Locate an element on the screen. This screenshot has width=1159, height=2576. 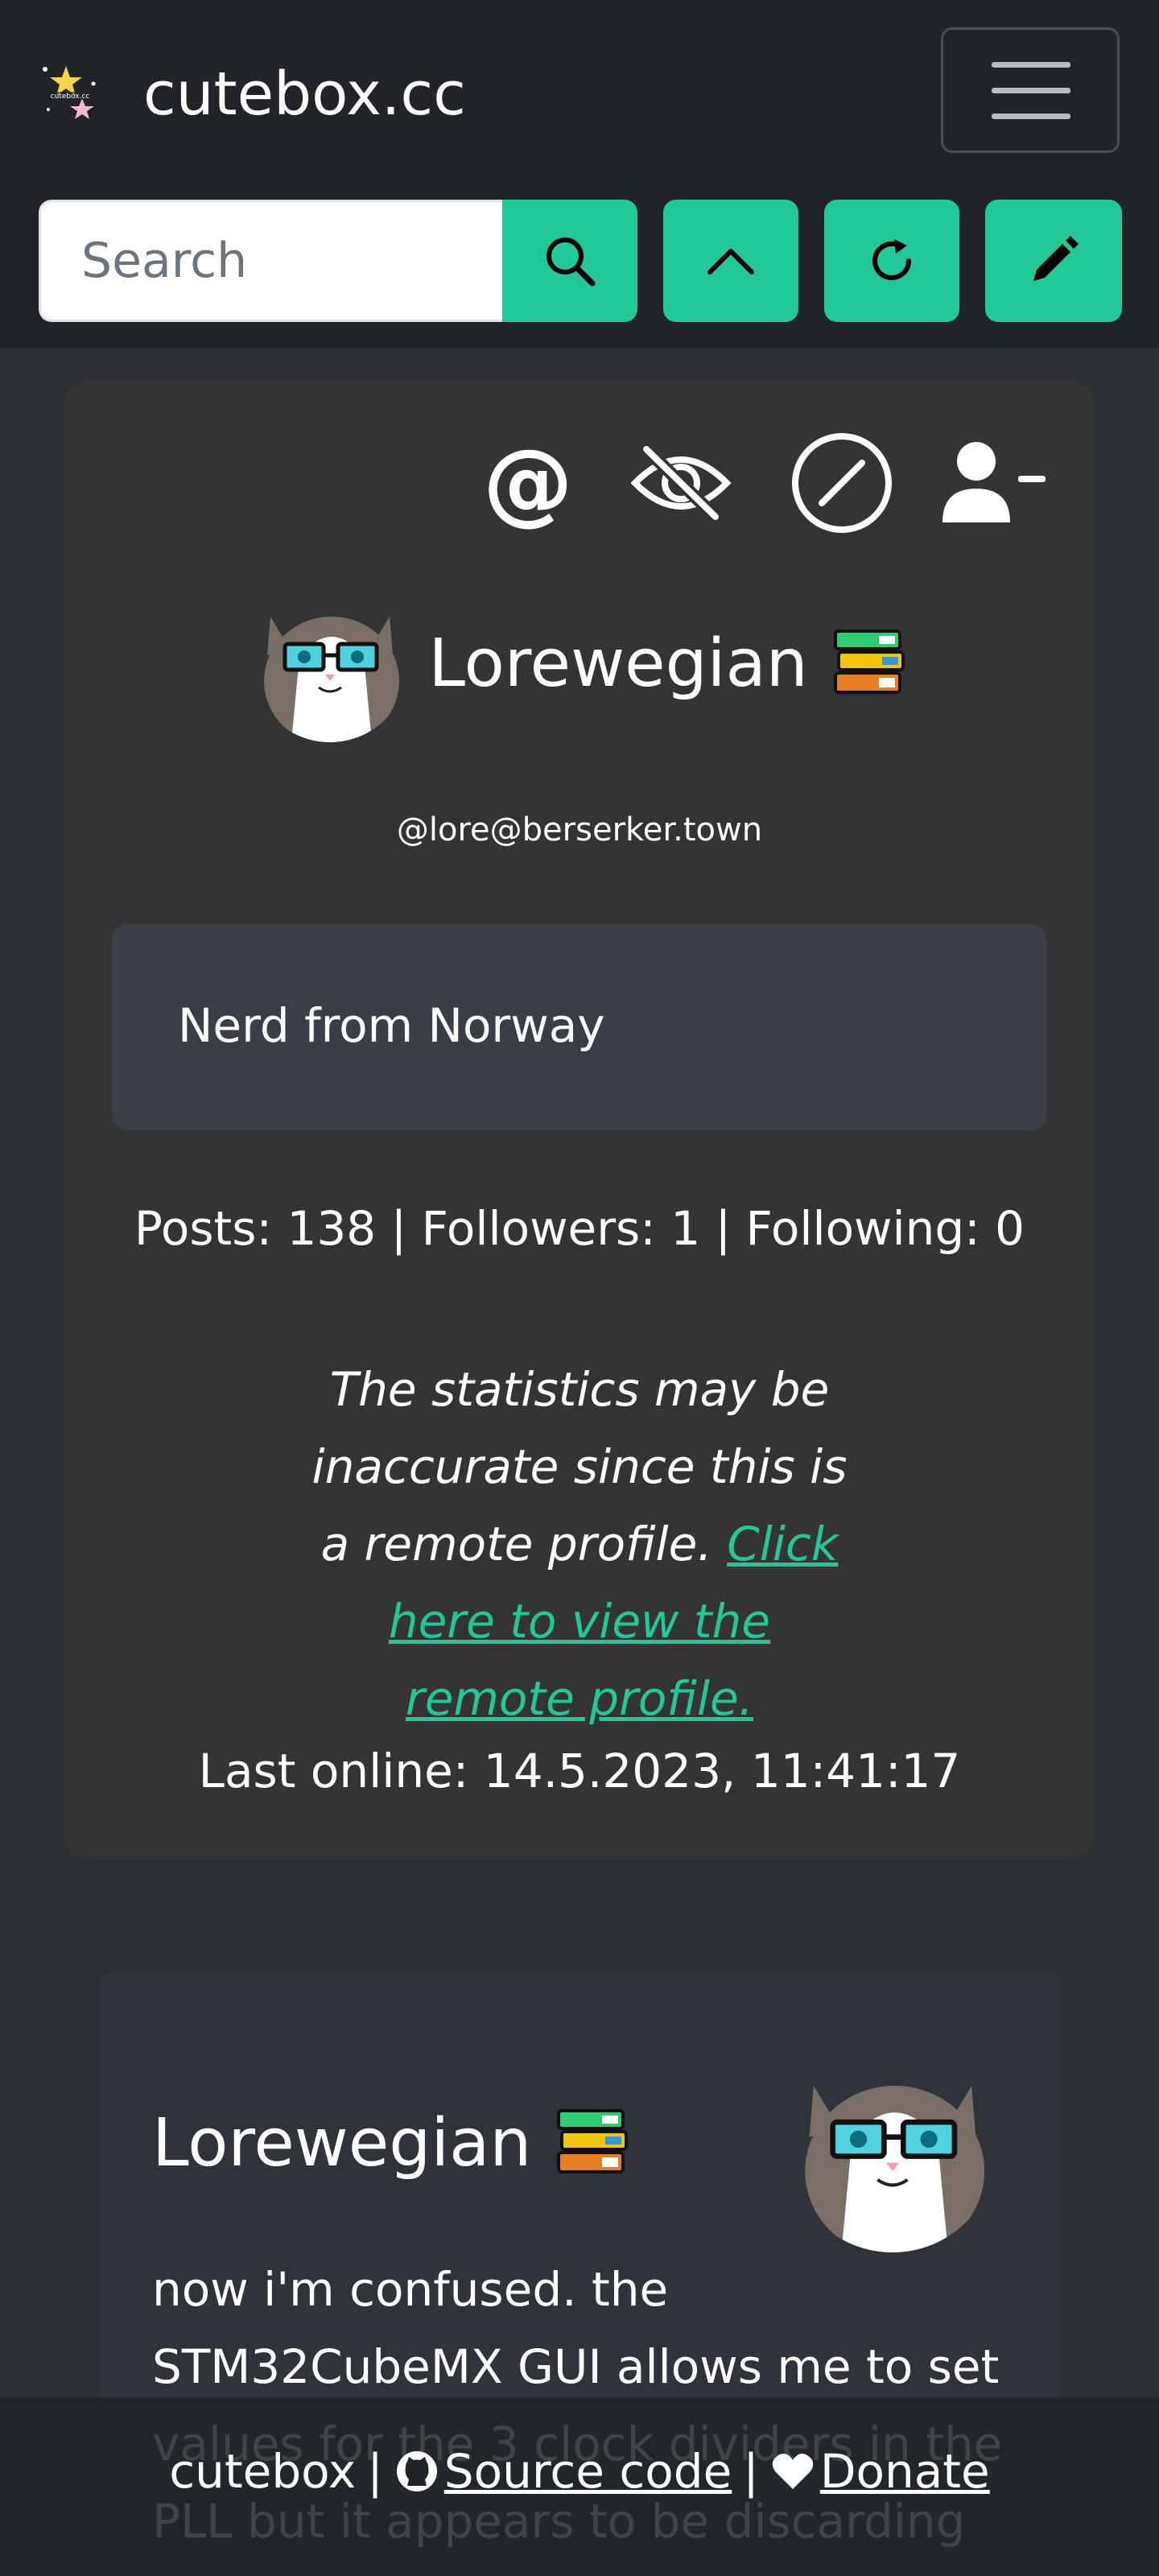
navbar: cutebox.cc cutebox.cc is located at coordinates (579, 174).